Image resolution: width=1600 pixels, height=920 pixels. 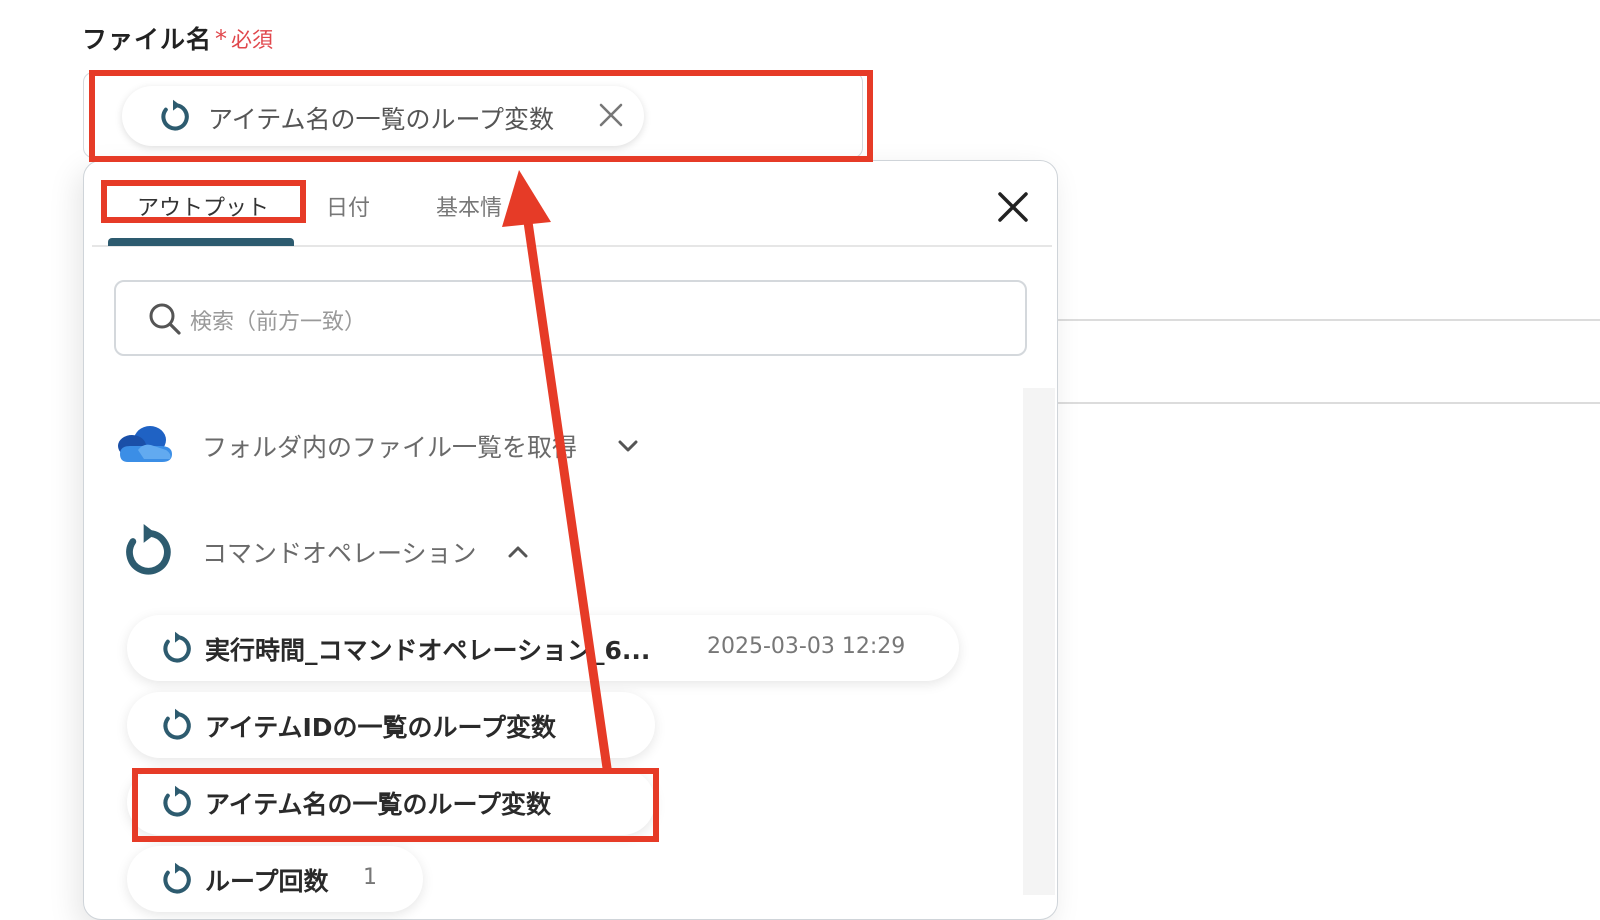 What do you see at coordinates (570, 318) in the screenshot?
I see `search-input: 検索（前方一致）` at bounding box center [570, 318].